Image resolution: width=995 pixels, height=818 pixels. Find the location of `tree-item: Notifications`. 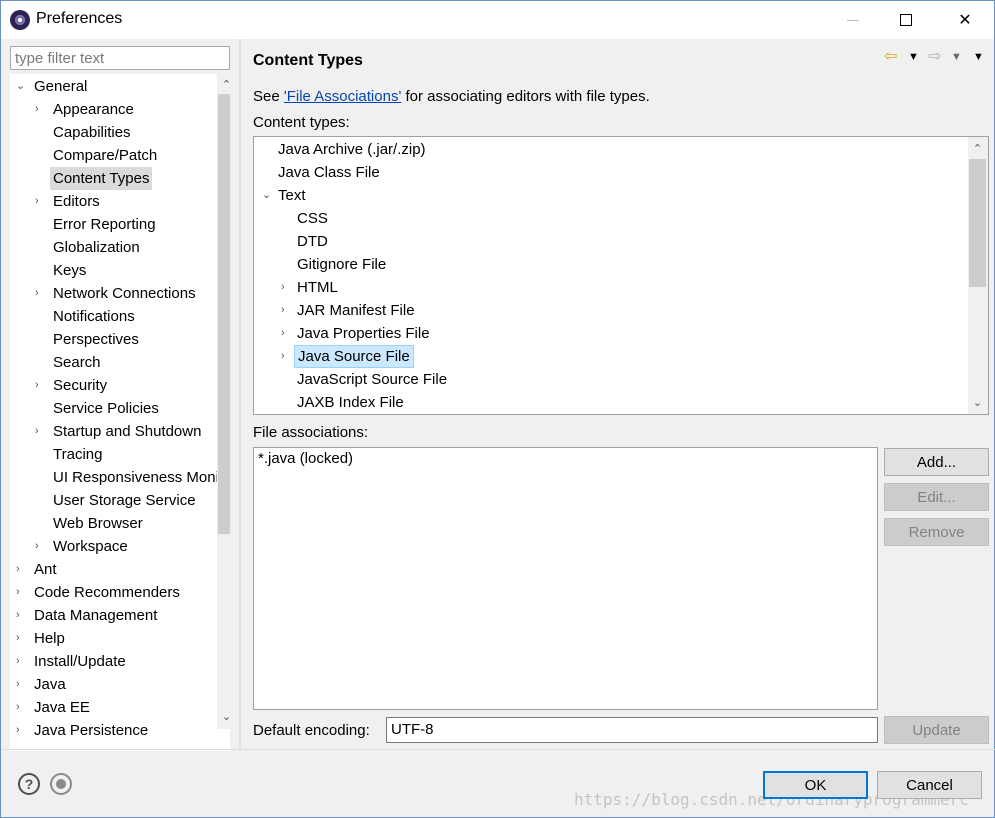

tree-item: Notifications is located at coordinates (113, 316).